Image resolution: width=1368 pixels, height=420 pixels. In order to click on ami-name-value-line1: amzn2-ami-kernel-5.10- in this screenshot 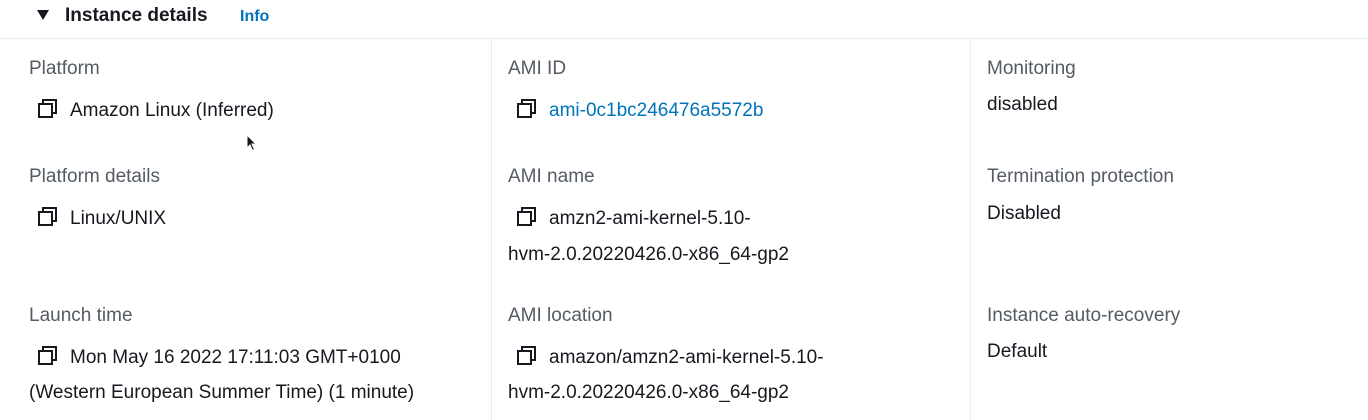, I will do `click(650, 218)`.